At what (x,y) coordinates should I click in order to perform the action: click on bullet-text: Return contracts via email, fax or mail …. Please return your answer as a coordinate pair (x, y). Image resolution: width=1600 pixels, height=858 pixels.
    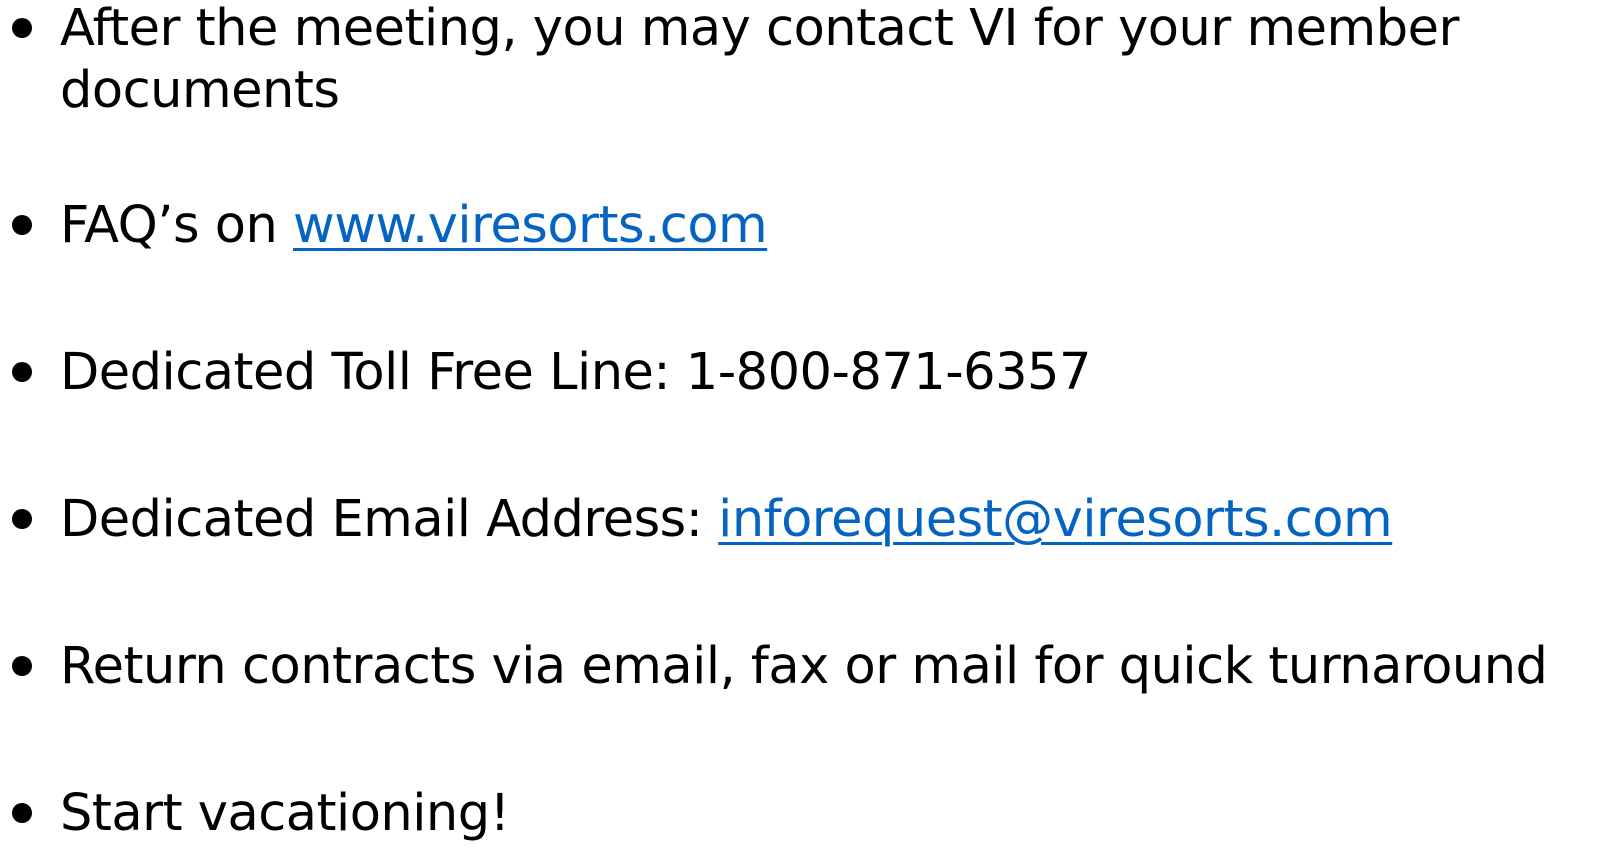
    Looking at the image, I should click on (804, 666).